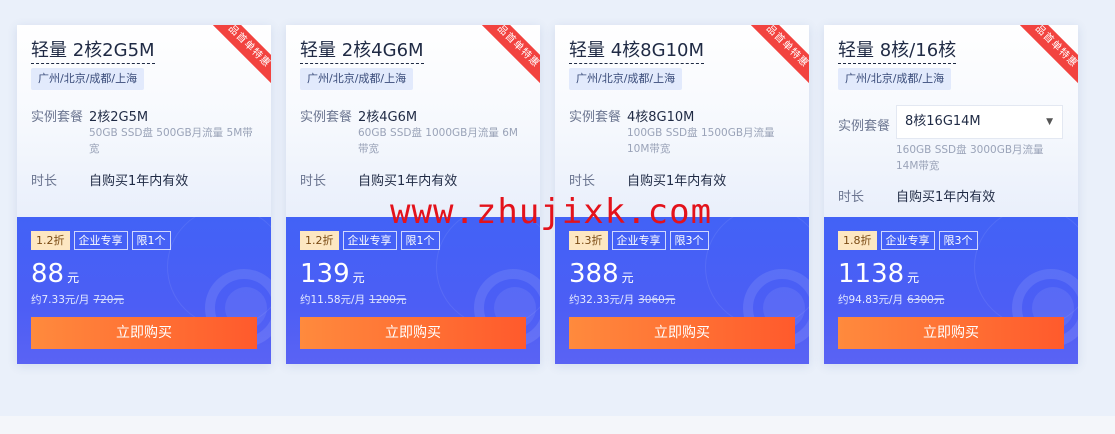 This screenshot has height=434, width=1115. I want to click on original-price: 6300元, so click(926, 300).